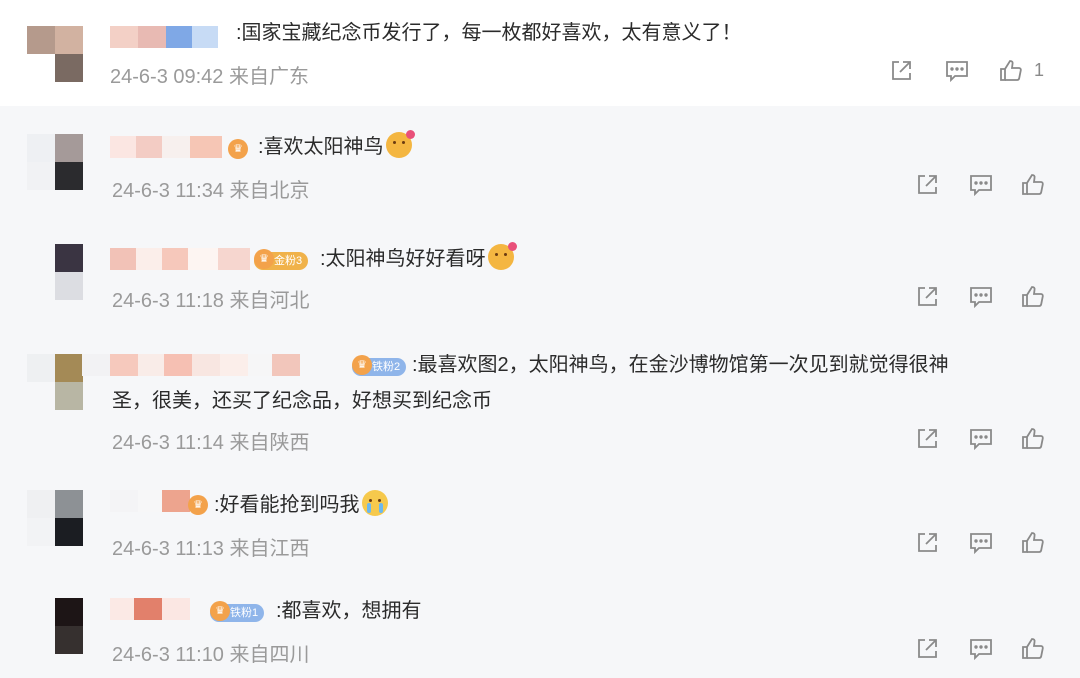 The width and height of the screenshot is (1080, 678). I want to click on comment-location: 来自四川, so click(269, 655).